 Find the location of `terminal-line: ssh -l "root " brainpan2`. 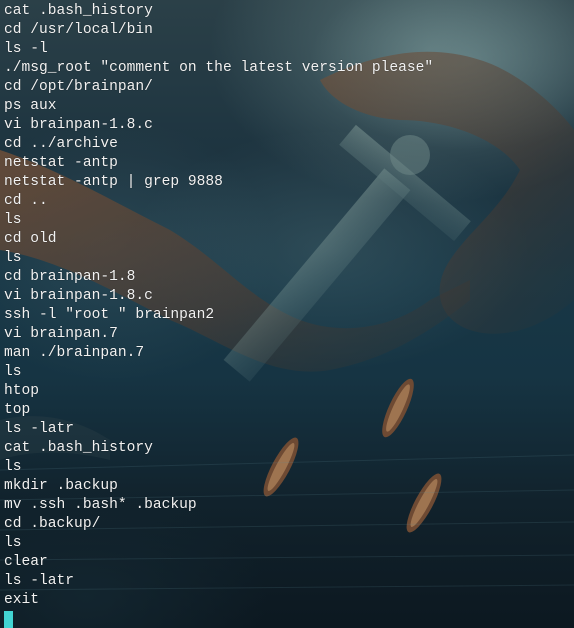

terminal-line: ssh -l "root " brainpan2 is located at coordinates (109, 315).